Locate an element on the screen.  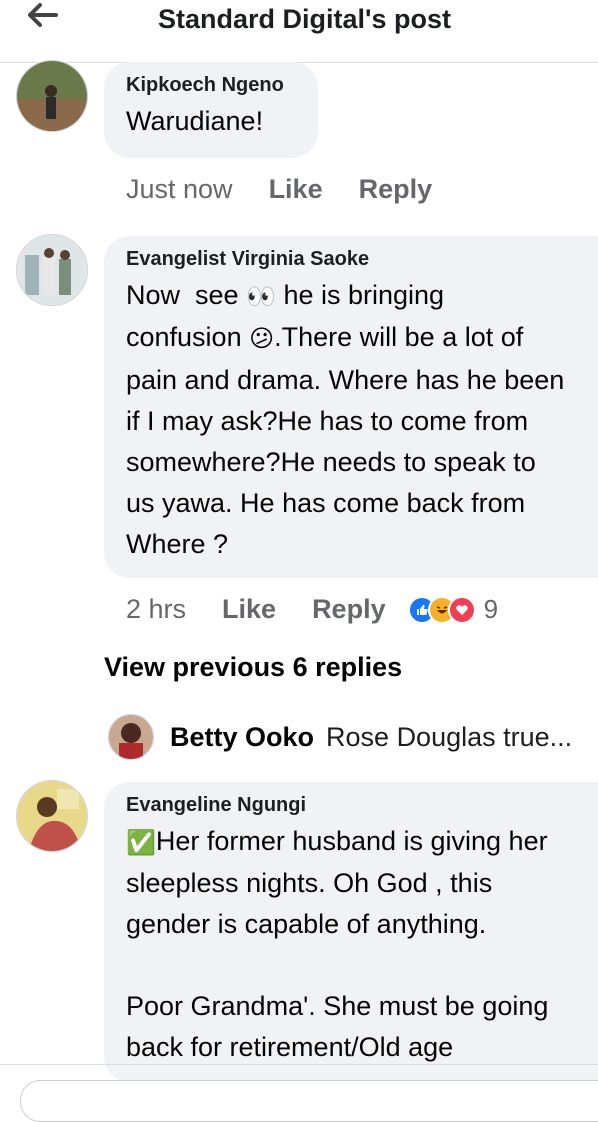
love-reaction-icon is located at coordinates (461, 609).